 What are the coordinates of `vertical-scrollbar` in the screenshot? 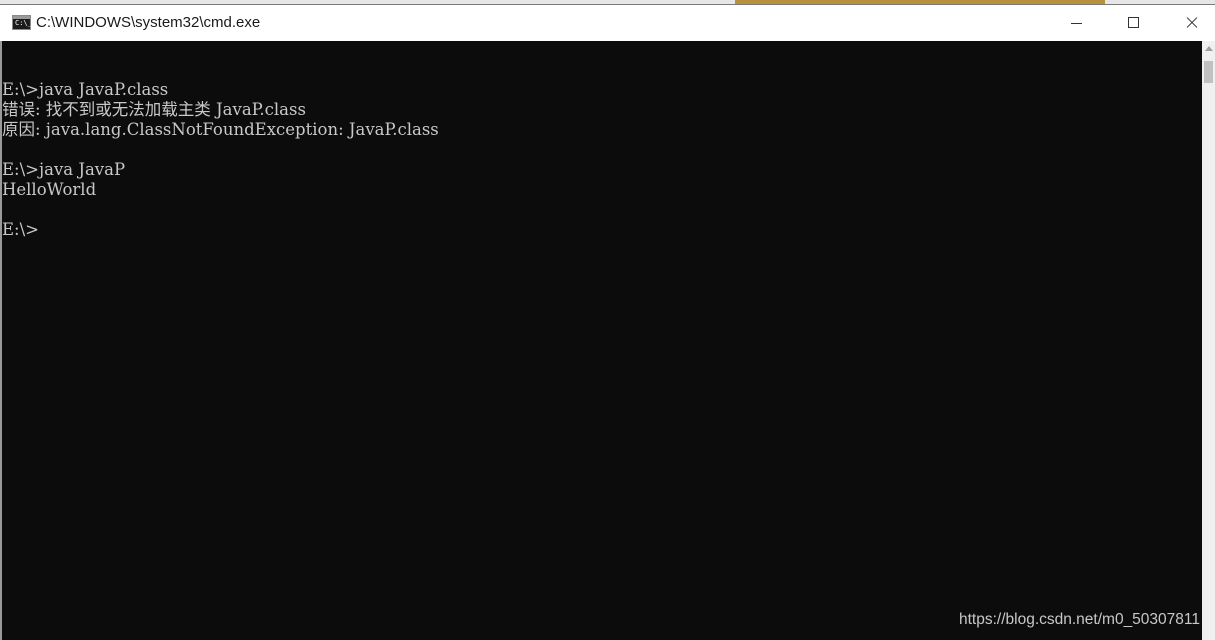 It's located at (1208, 340).